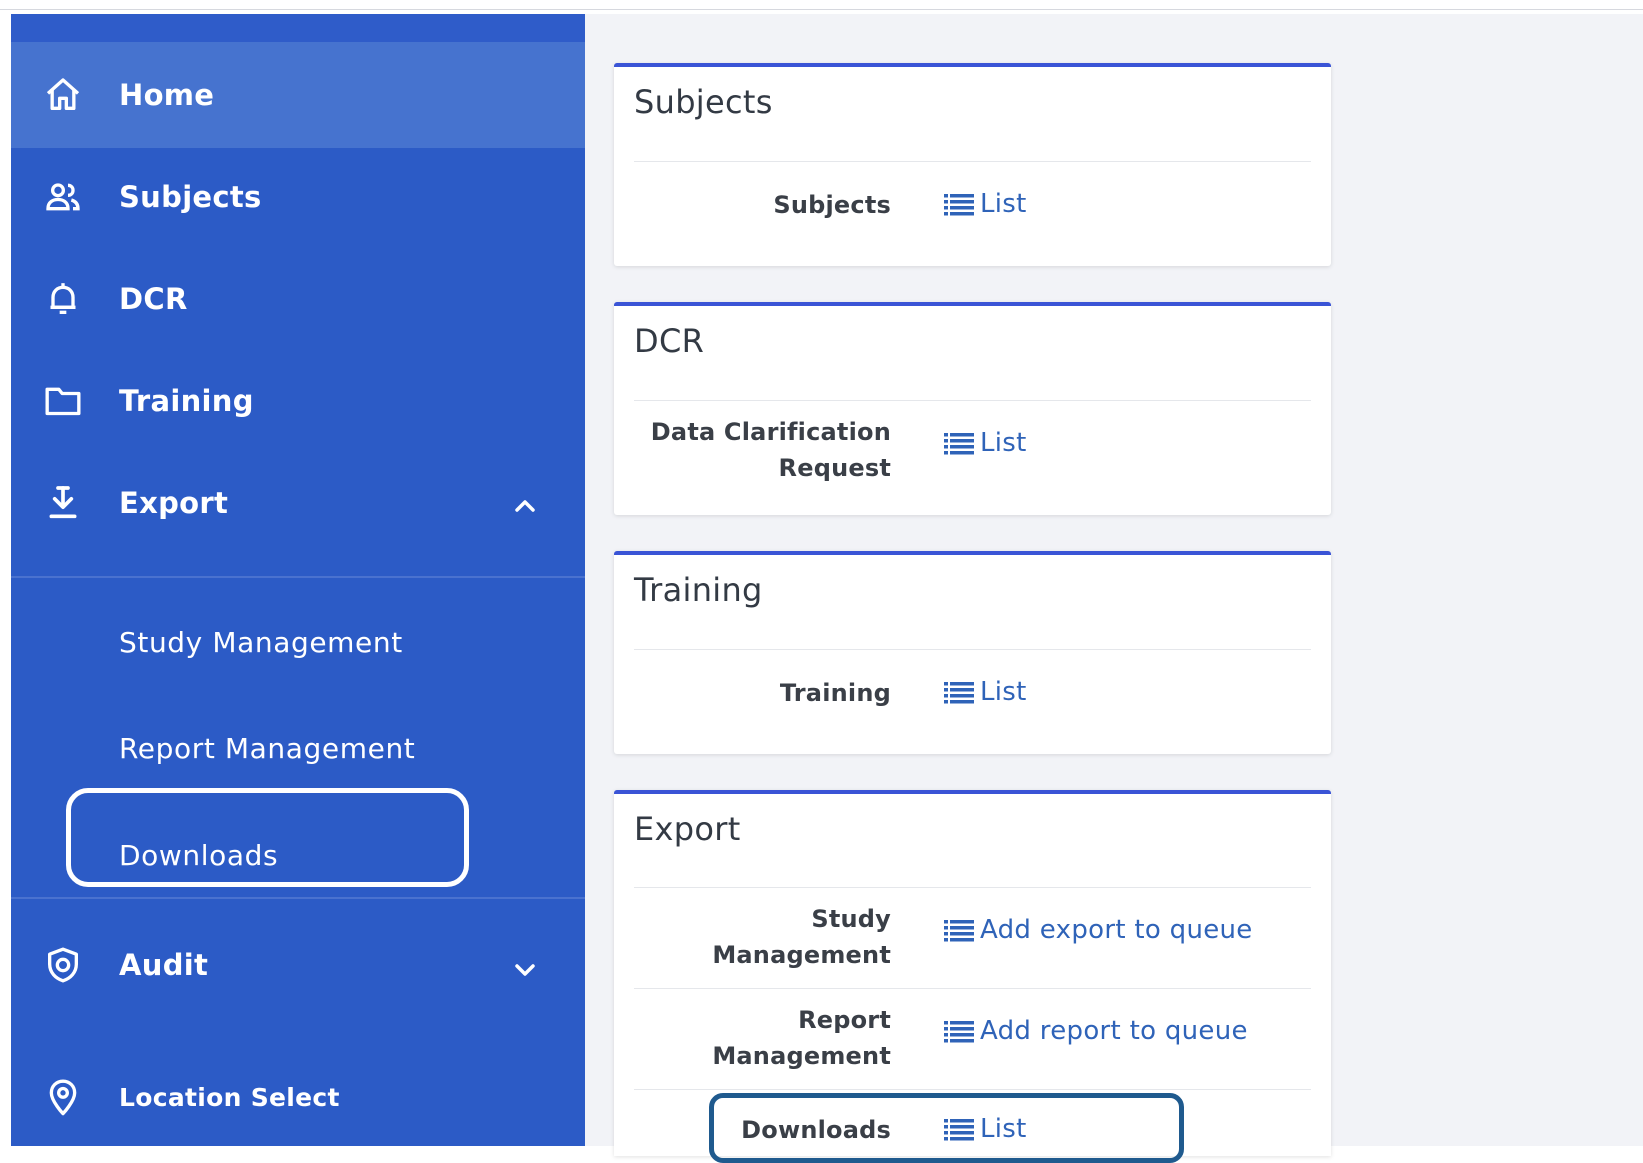 The width and height of the screenshot is (1643, 1163). Describe the element at coordinates (63, 95) in the screenshot. I see `home-icon` at that location.